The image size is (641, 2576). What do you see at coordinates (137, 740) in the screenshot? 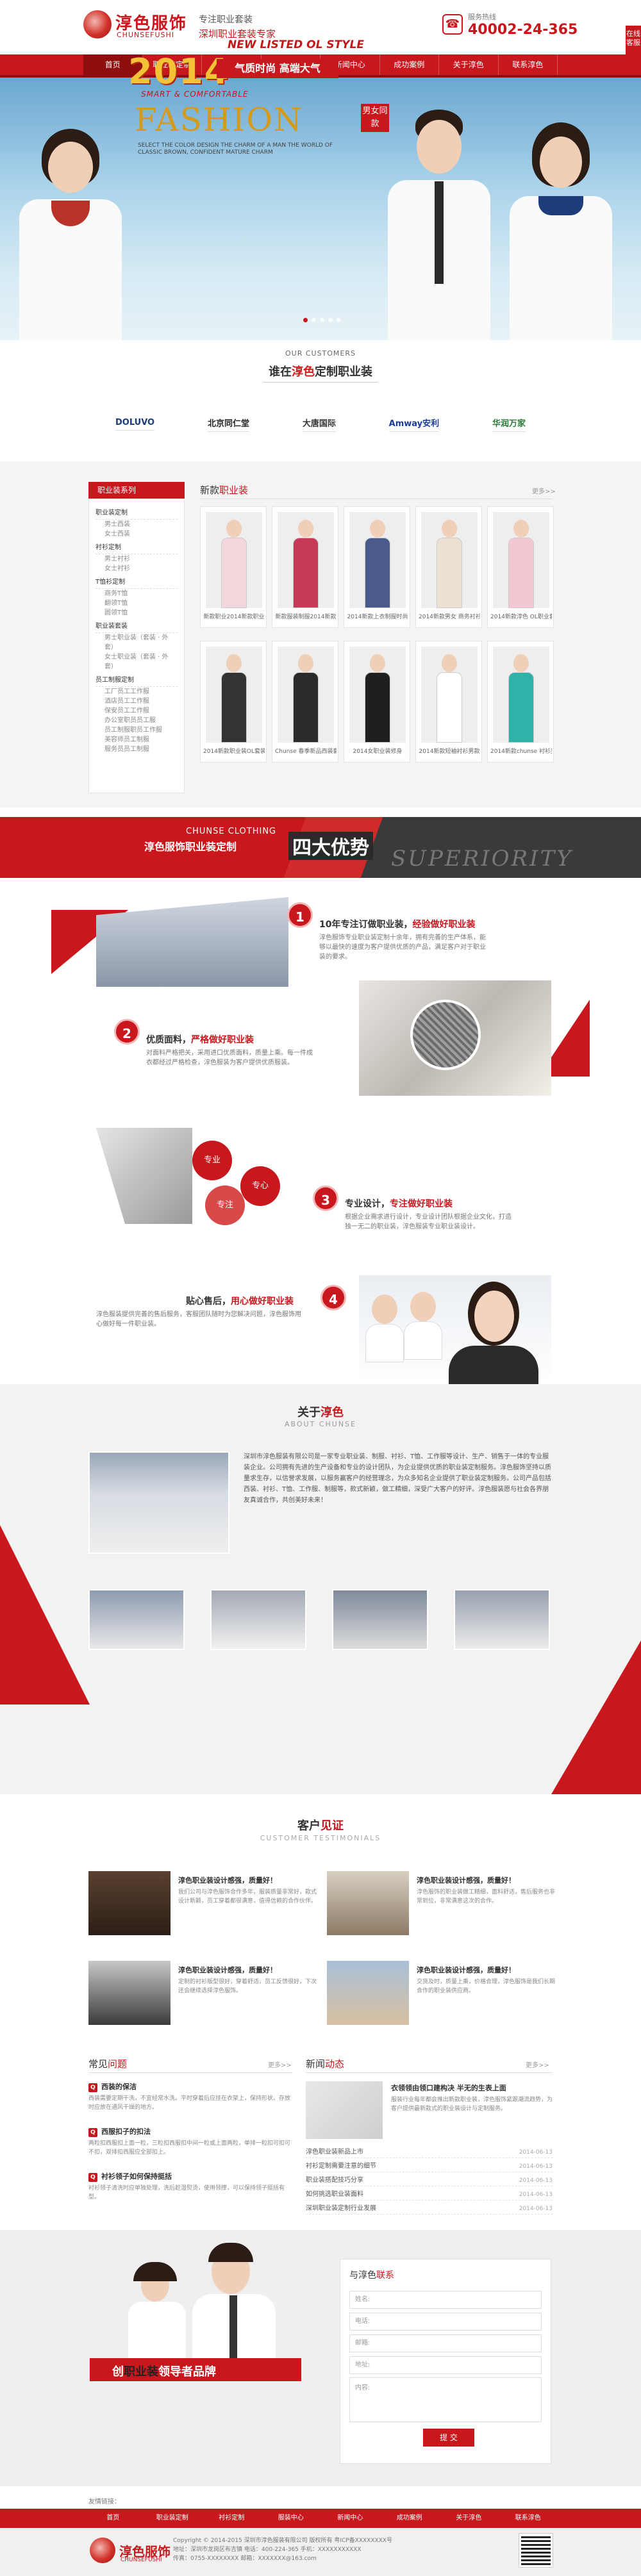
I see `sidebar-subcategory: 美容师员工制服` at bounding box center [137, 740].